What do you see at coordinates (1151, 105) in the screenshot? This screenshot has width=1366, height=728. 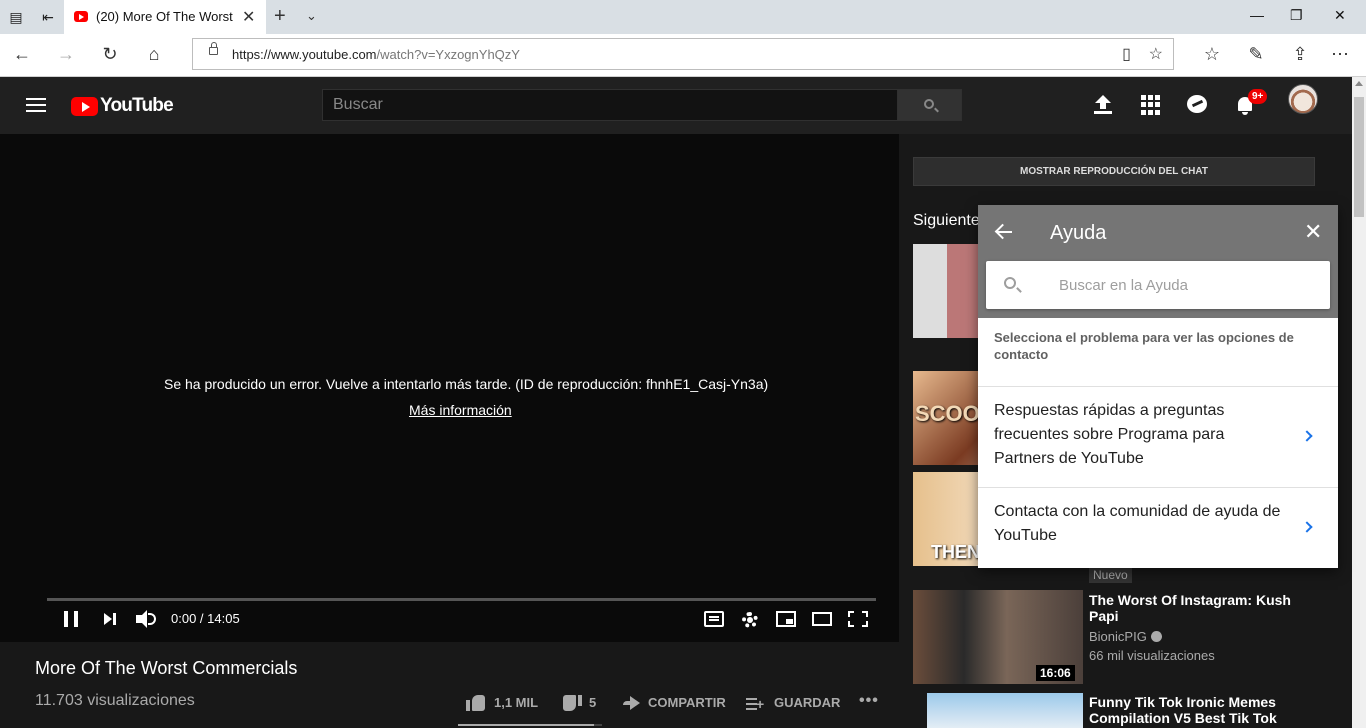 I see `apps-icon` at bounding box center [1151, 105].